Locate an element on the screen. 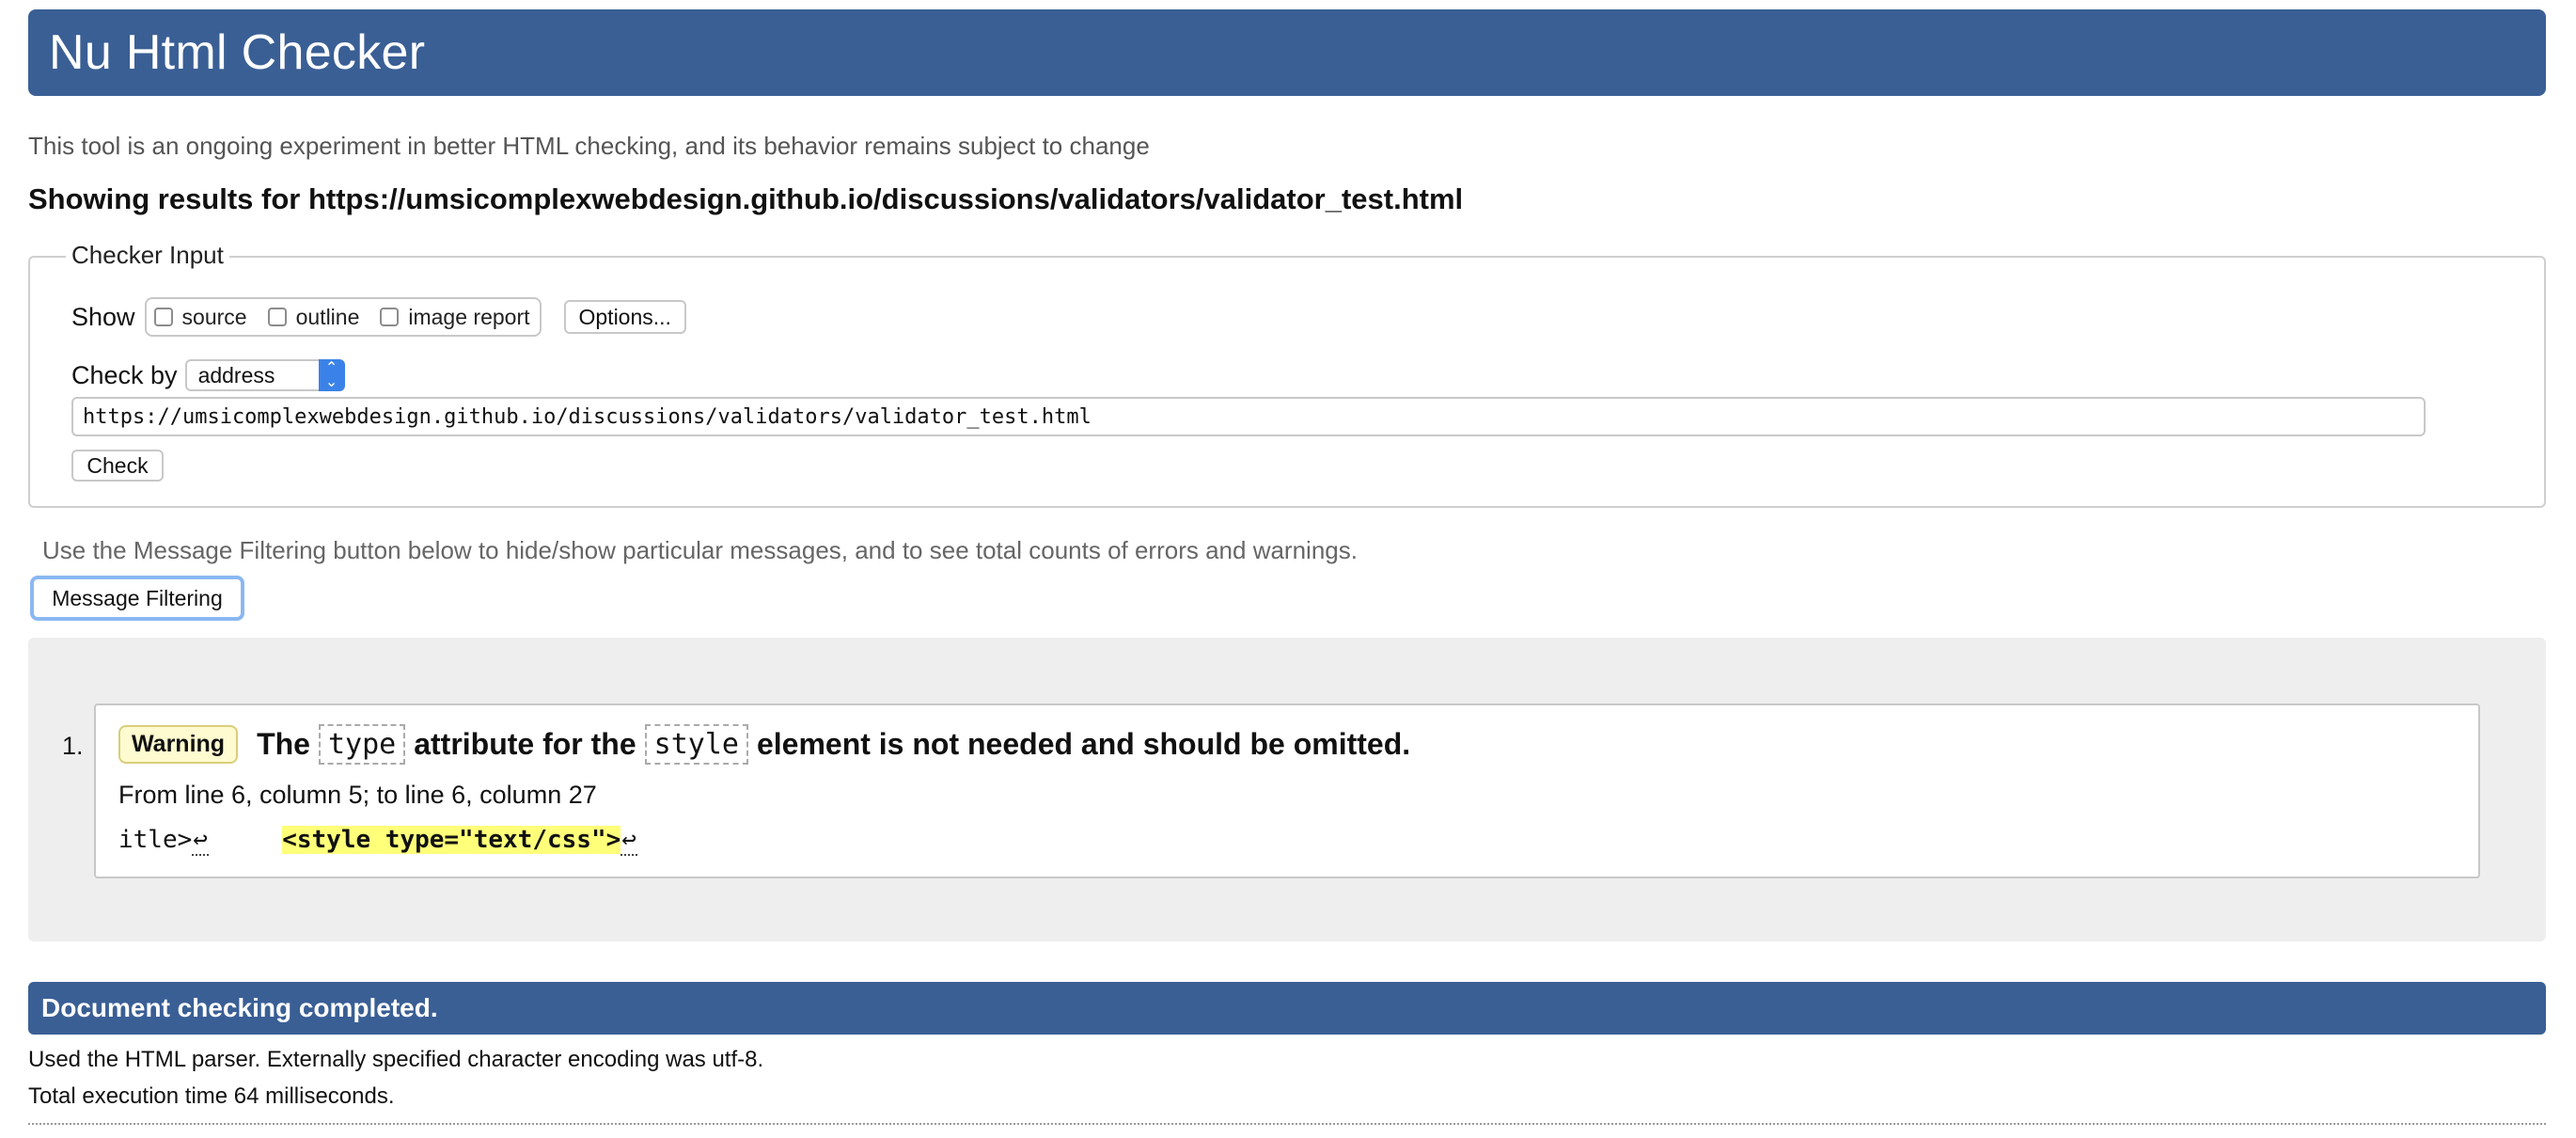 Image resolution: width=2576 pixels, height=1138 pixels. image-report-checkbox-label: image report is located at coordinates (469, 316).